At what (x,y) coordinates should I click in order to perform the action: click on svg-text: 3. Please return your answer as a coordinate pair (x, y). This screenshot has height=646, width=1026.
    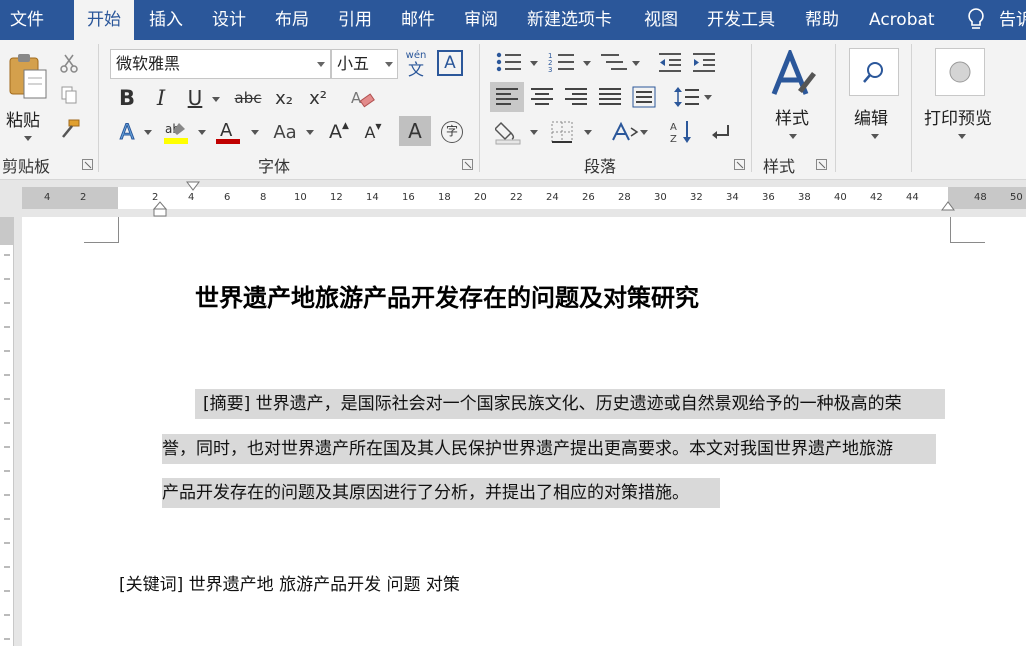
    Looking at the image, I should click on (550, 69).